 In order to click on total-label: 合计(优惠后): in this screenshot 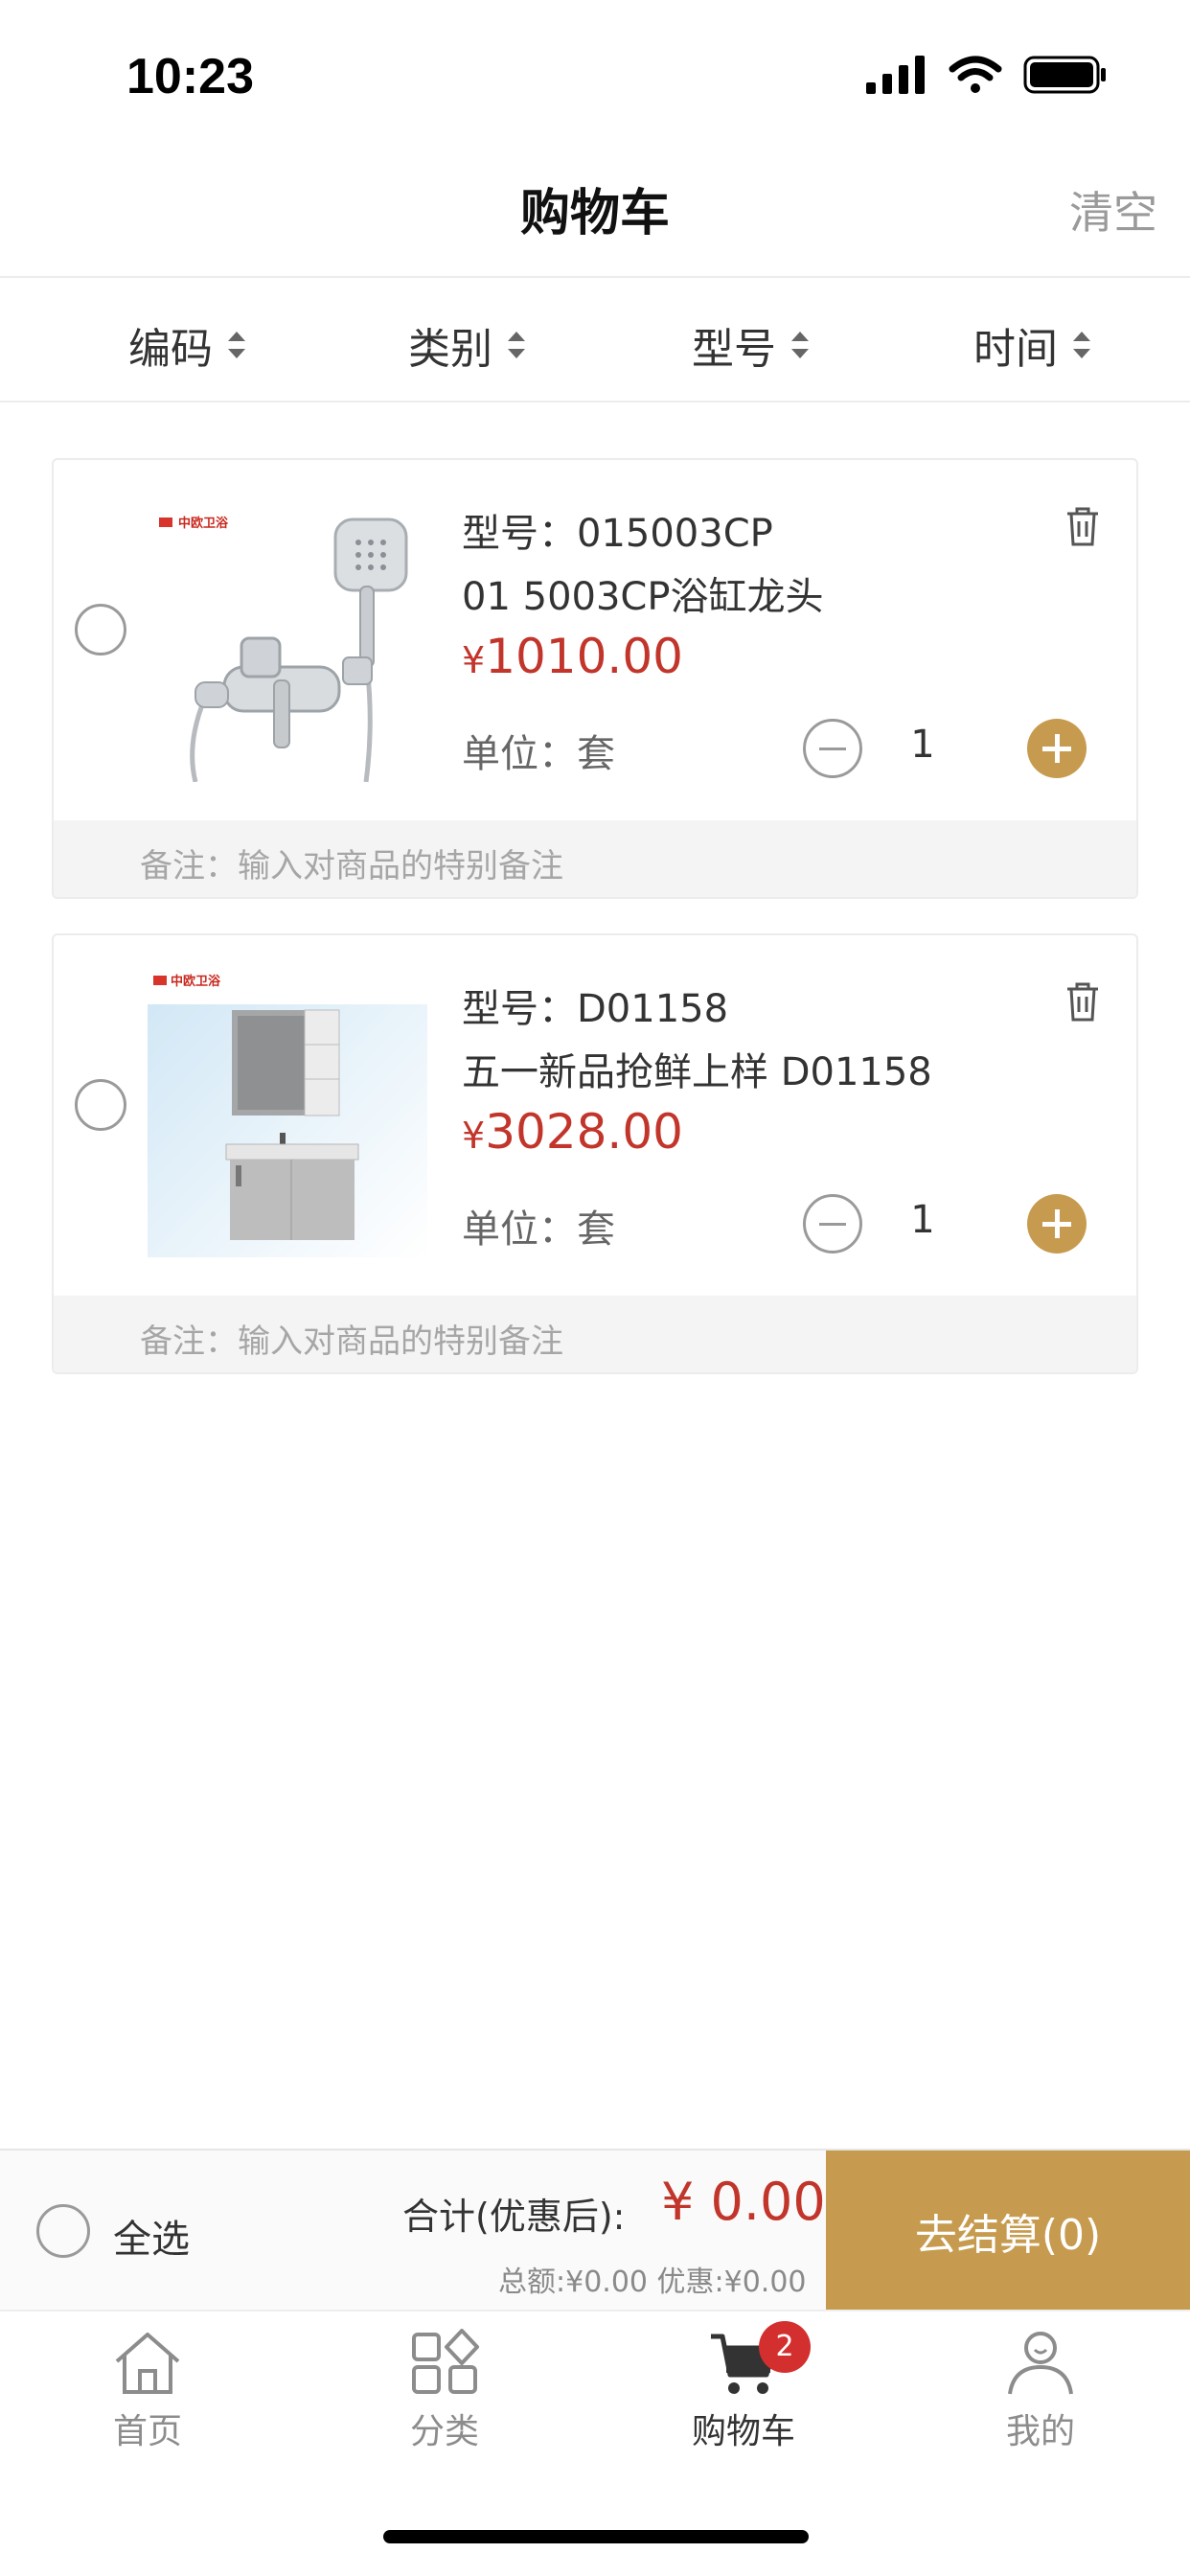, I will do `click(514, 2217)`.